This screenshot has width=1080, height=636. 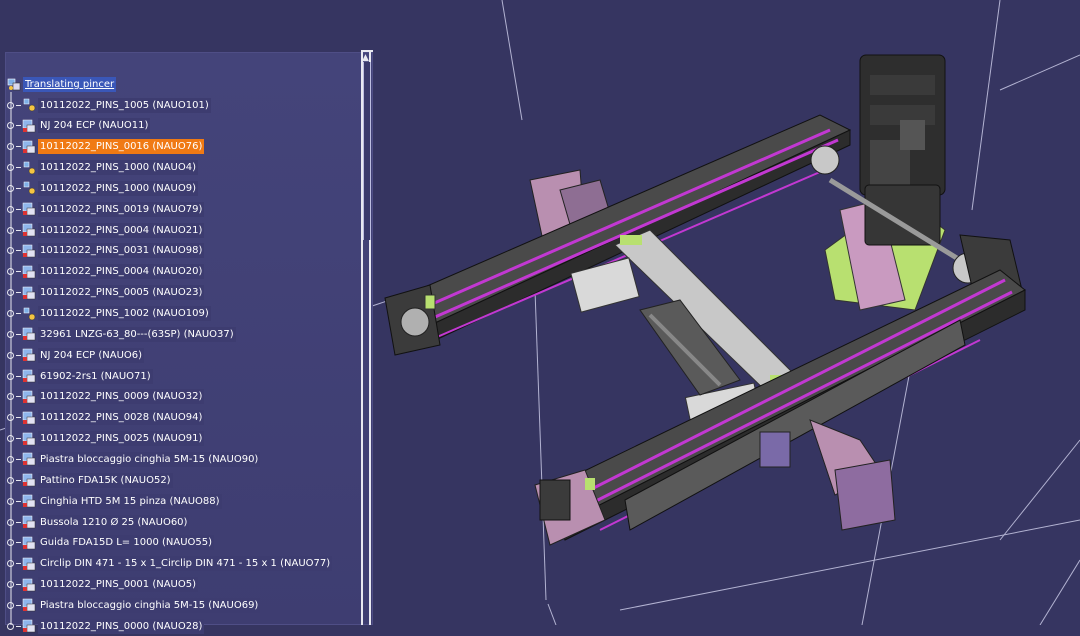 What do you see at coordinates (95, 376) in the screenshot?
I see `tree-node-label: 61902-2rs1 (NAUO71)` at bounding box center [95, 376].